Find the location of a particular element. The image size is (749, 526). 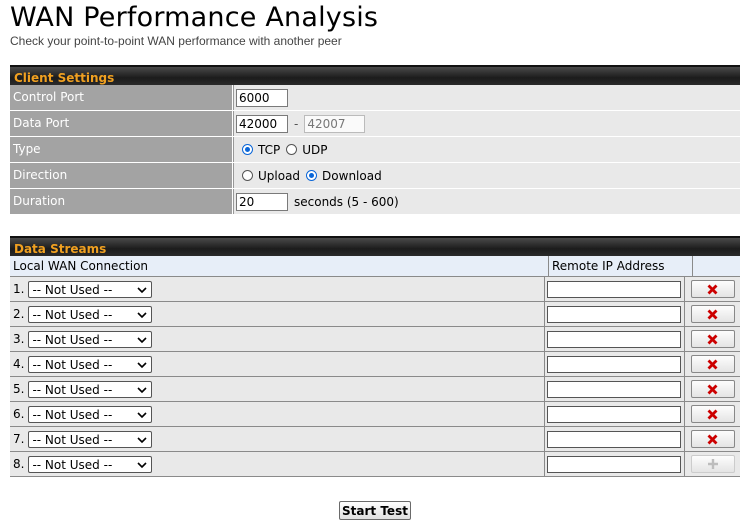

direction-download-label: Download is located at coordinates (352, 176).